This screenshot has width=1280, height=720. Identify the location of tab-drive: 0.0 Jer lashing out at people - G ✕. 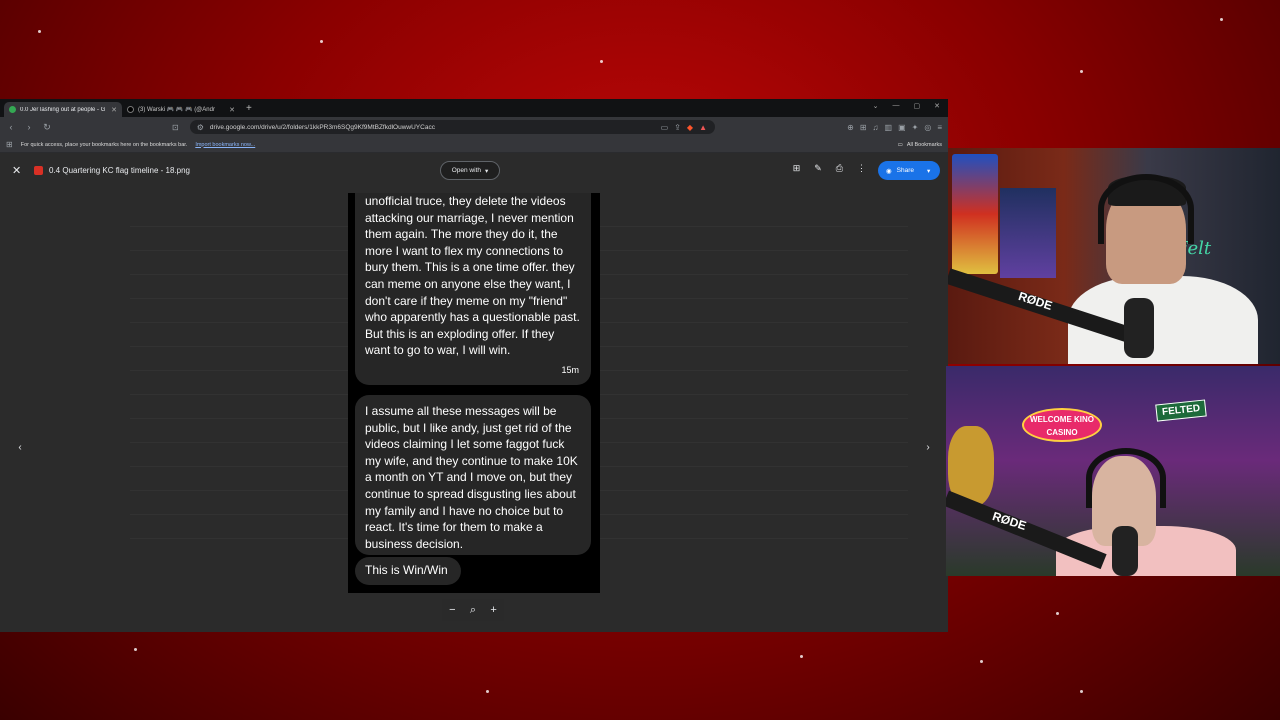
(63, 109).